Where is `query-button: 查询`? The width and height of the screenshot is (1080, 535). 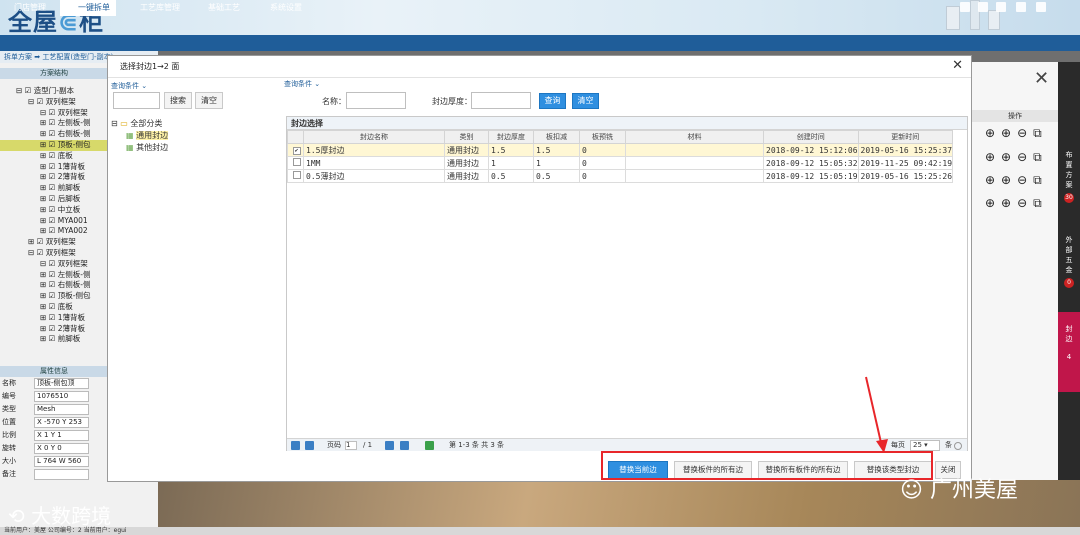 query-button: 查询 is located at coordinates (552, 101).